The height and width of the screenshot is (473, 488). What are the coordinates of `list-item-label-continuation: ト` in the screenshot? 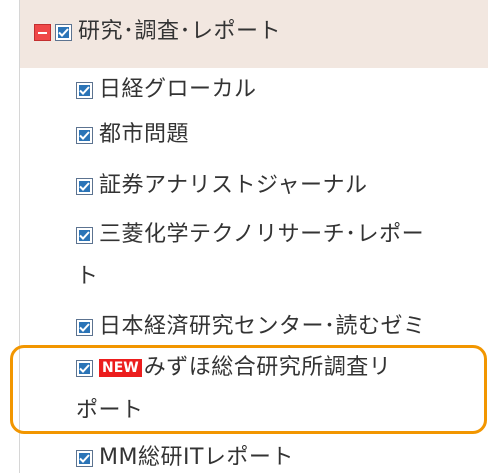 It's located at (87, 276).